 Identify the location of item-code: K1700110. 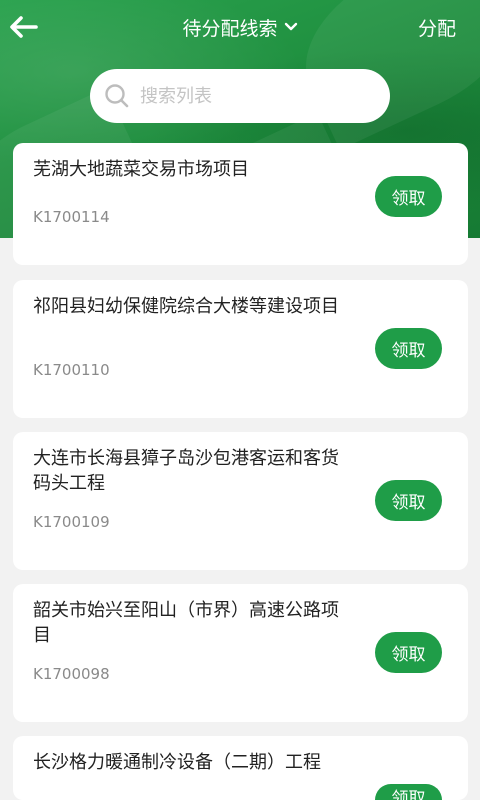
(71, 370).